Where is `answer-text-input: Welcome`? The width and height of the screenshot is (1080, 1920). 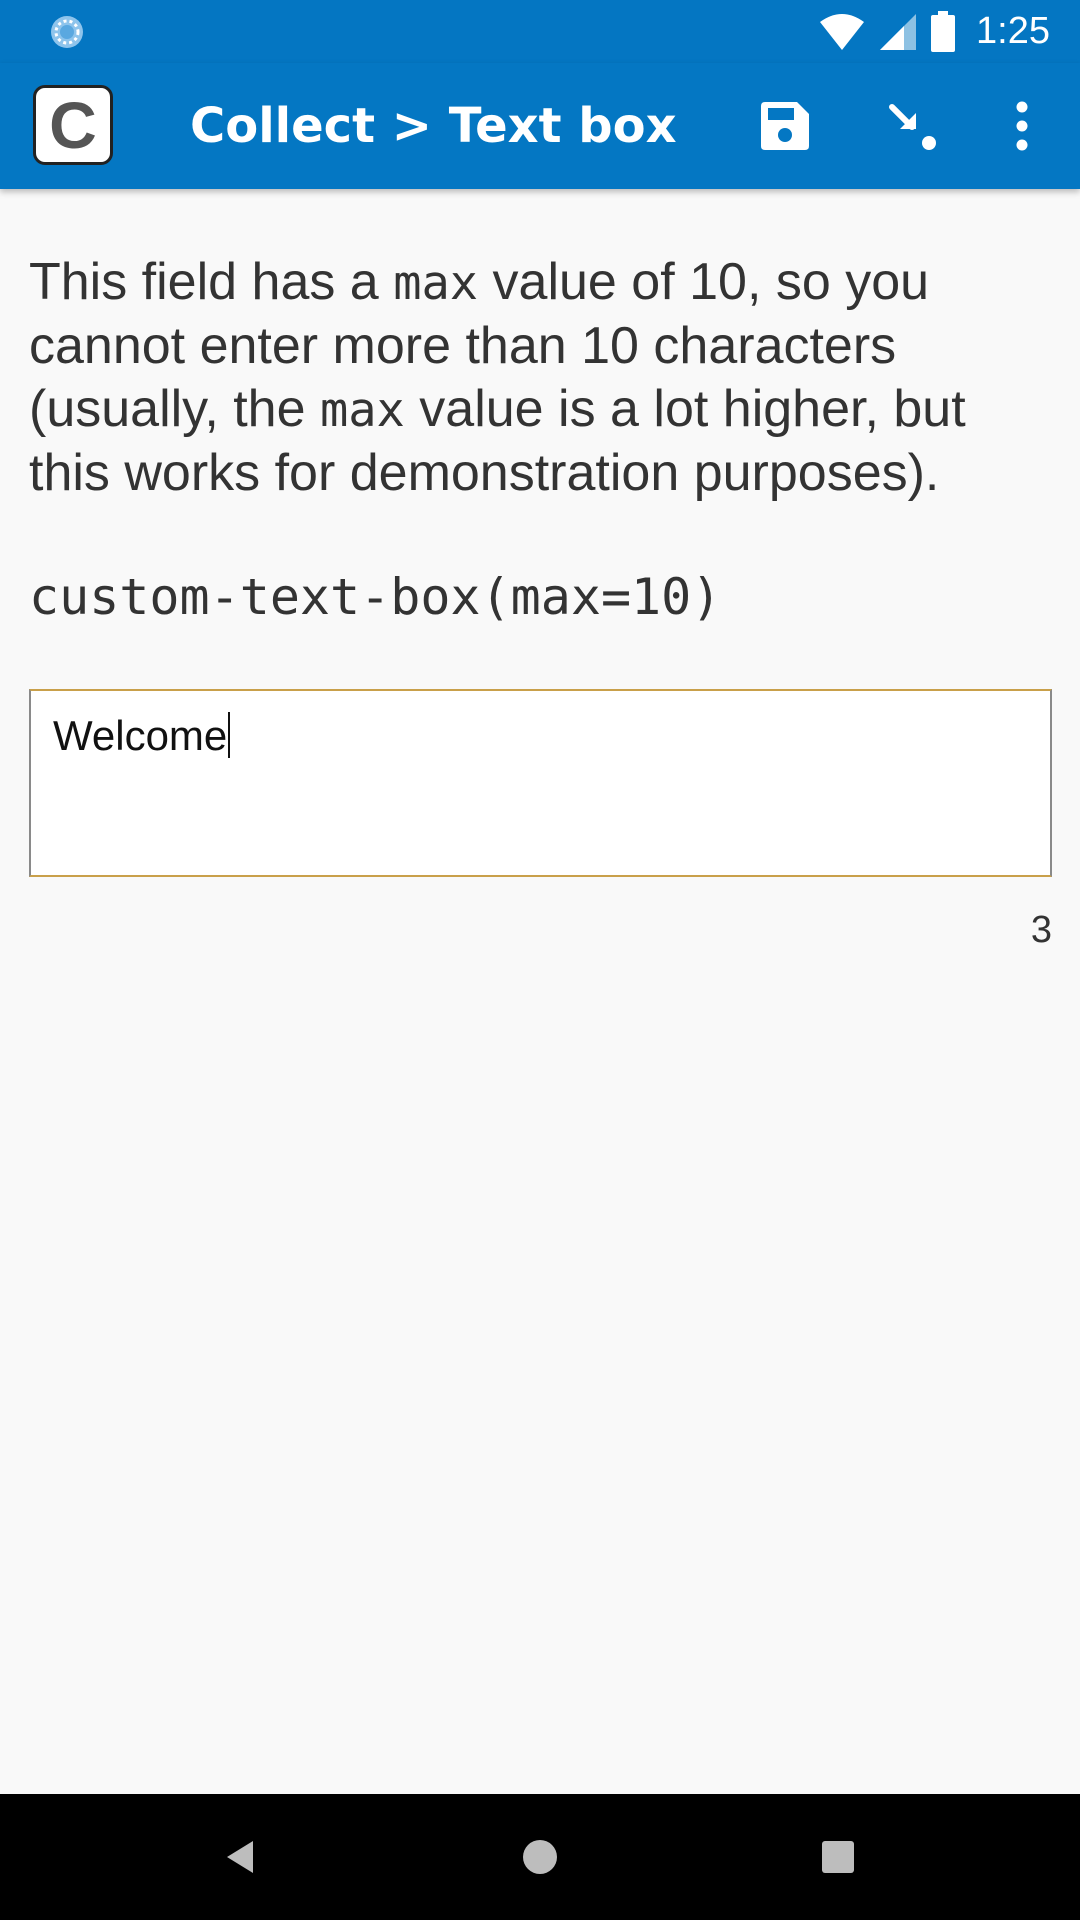
answer-text-input: Welcome is located at coordinates (540, 783).